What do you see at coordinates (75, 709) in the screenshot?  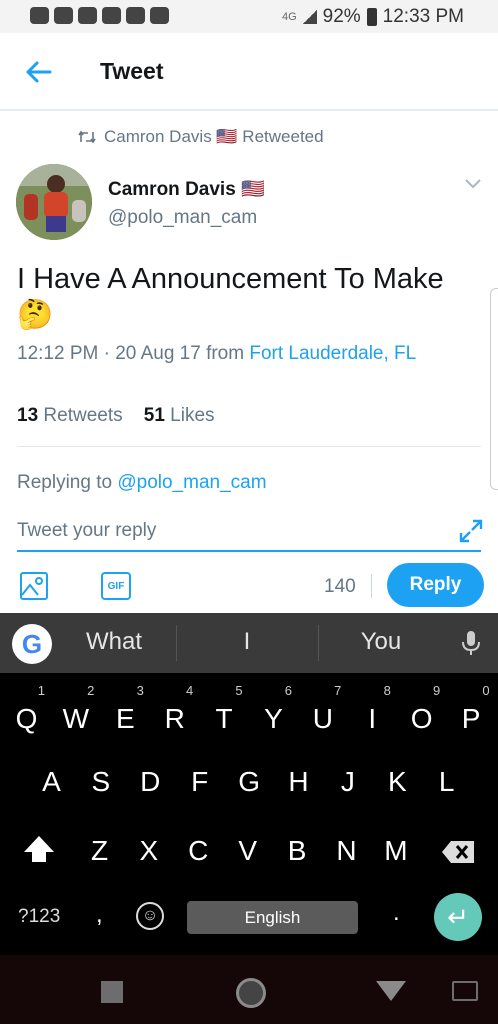 I see `key-w: 2W` at bounding box center [75, 709].